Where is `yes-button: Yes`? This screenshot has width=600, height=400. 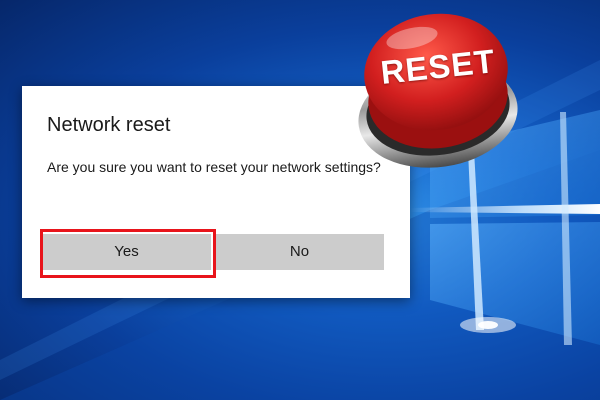
yes-button: Yes is located at coordinates (126, 252).